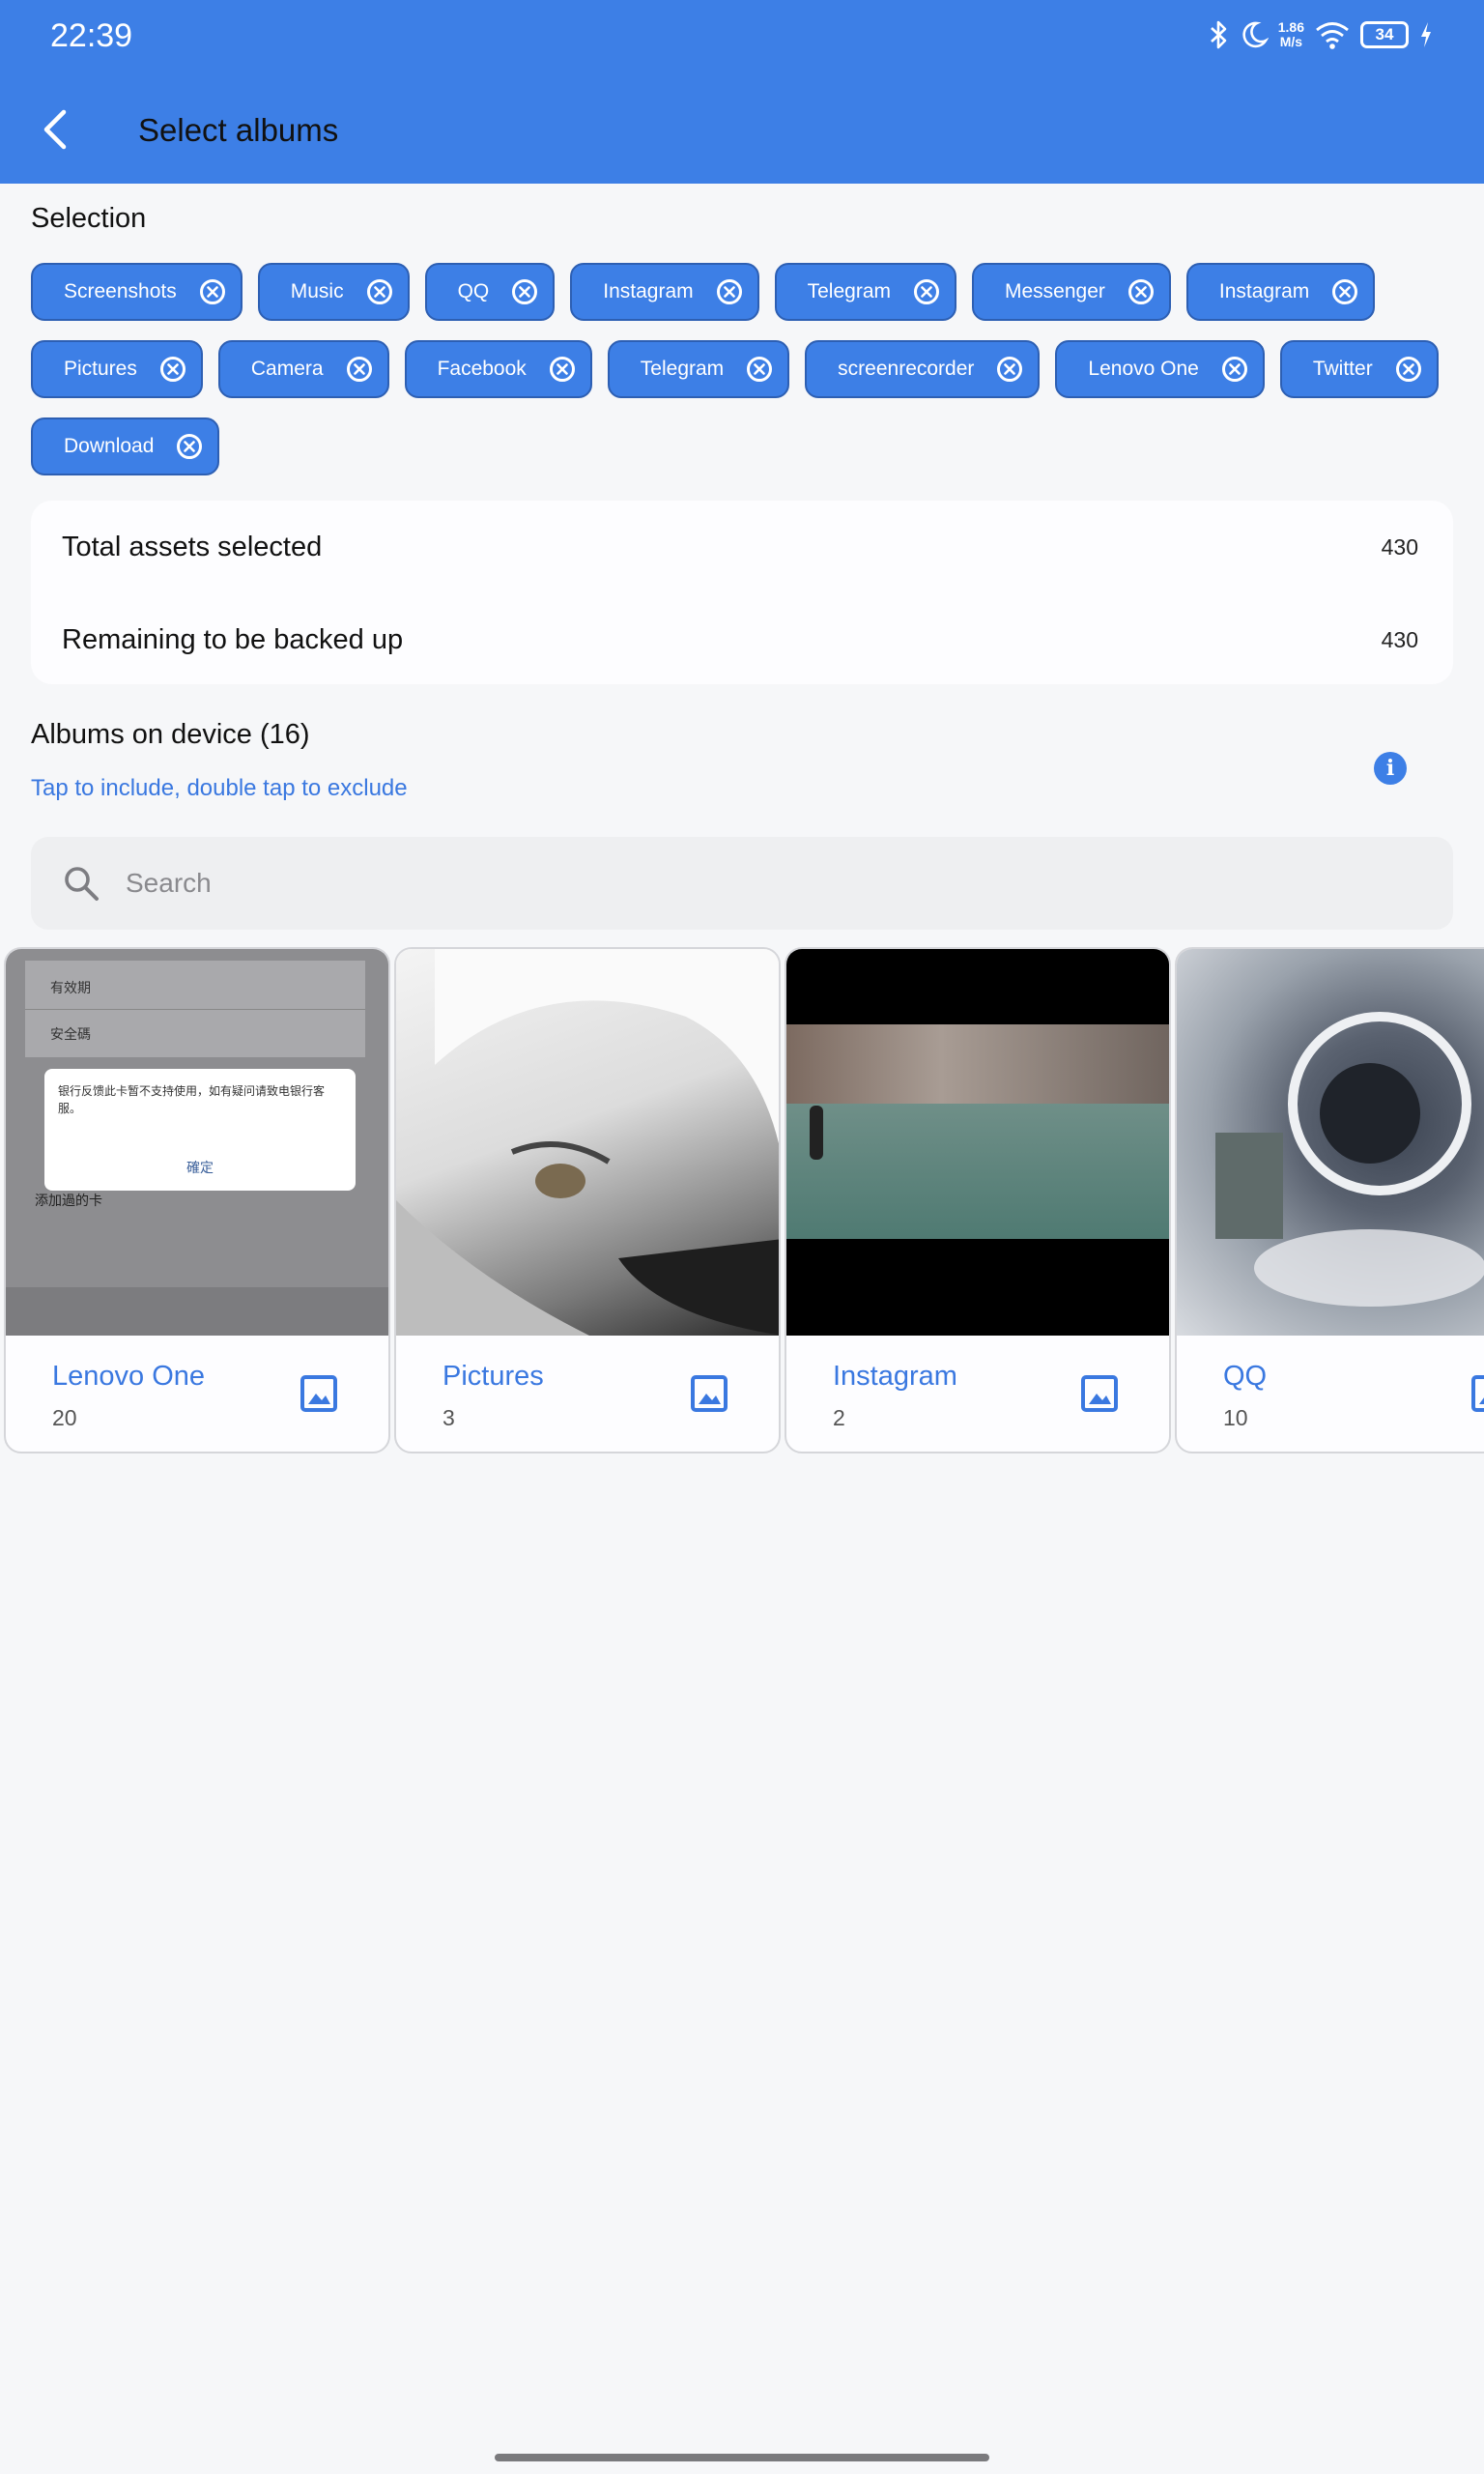  Describe the element at coordinates (746, 446) in the screenshot. I see `chip-row: Download` at that location.